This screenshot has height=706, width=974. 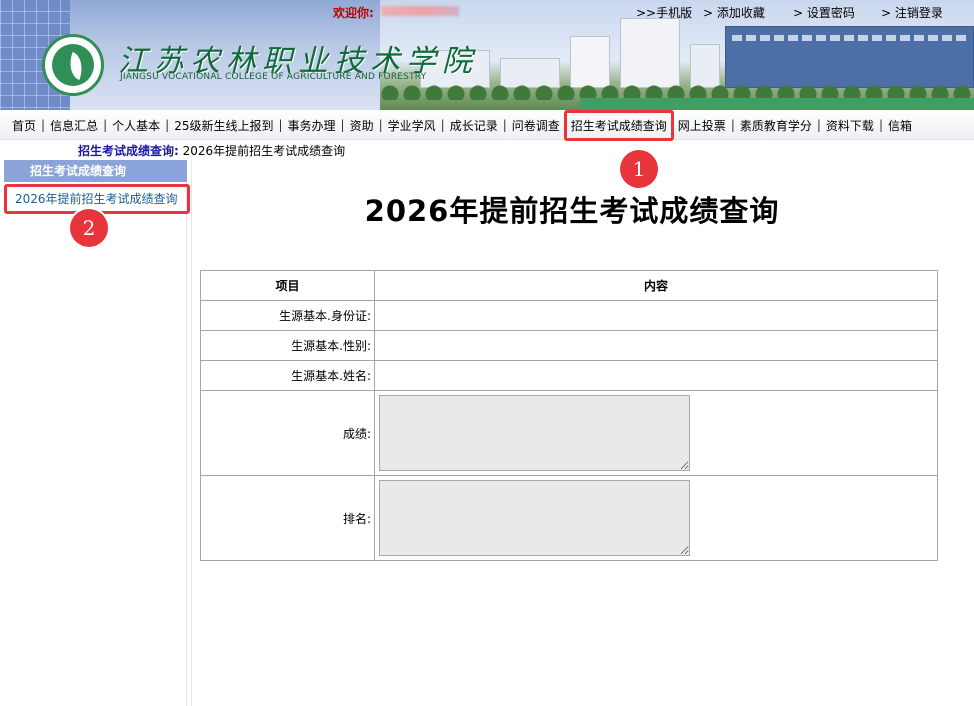 I want to click on breadcrumb-current: 2026年提前招生考试成绩查询, so click(x=264, y=151).